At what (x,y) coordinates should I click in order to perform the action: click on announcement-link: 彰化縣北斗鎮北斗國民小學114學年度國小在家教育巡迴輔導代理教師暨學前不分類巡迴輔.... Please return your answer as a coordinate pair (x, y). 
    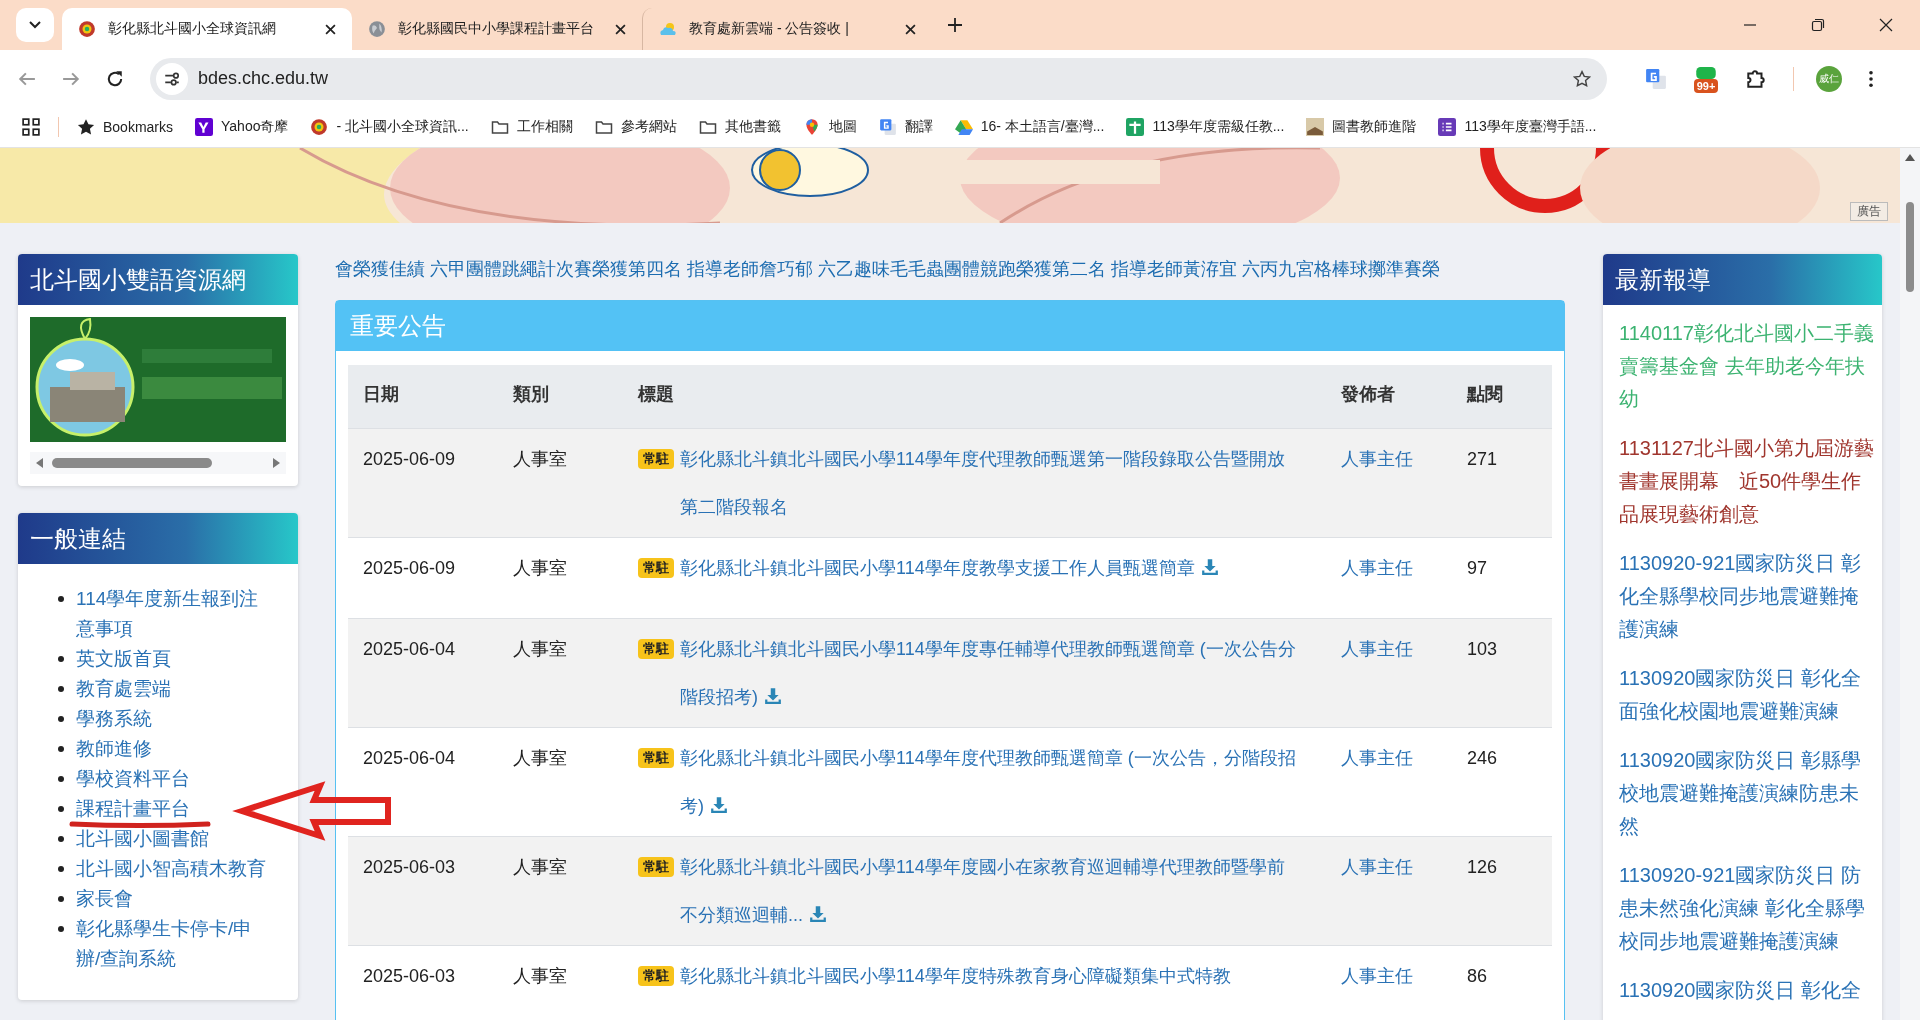
    Looking at the image, I should click on (990, 891).